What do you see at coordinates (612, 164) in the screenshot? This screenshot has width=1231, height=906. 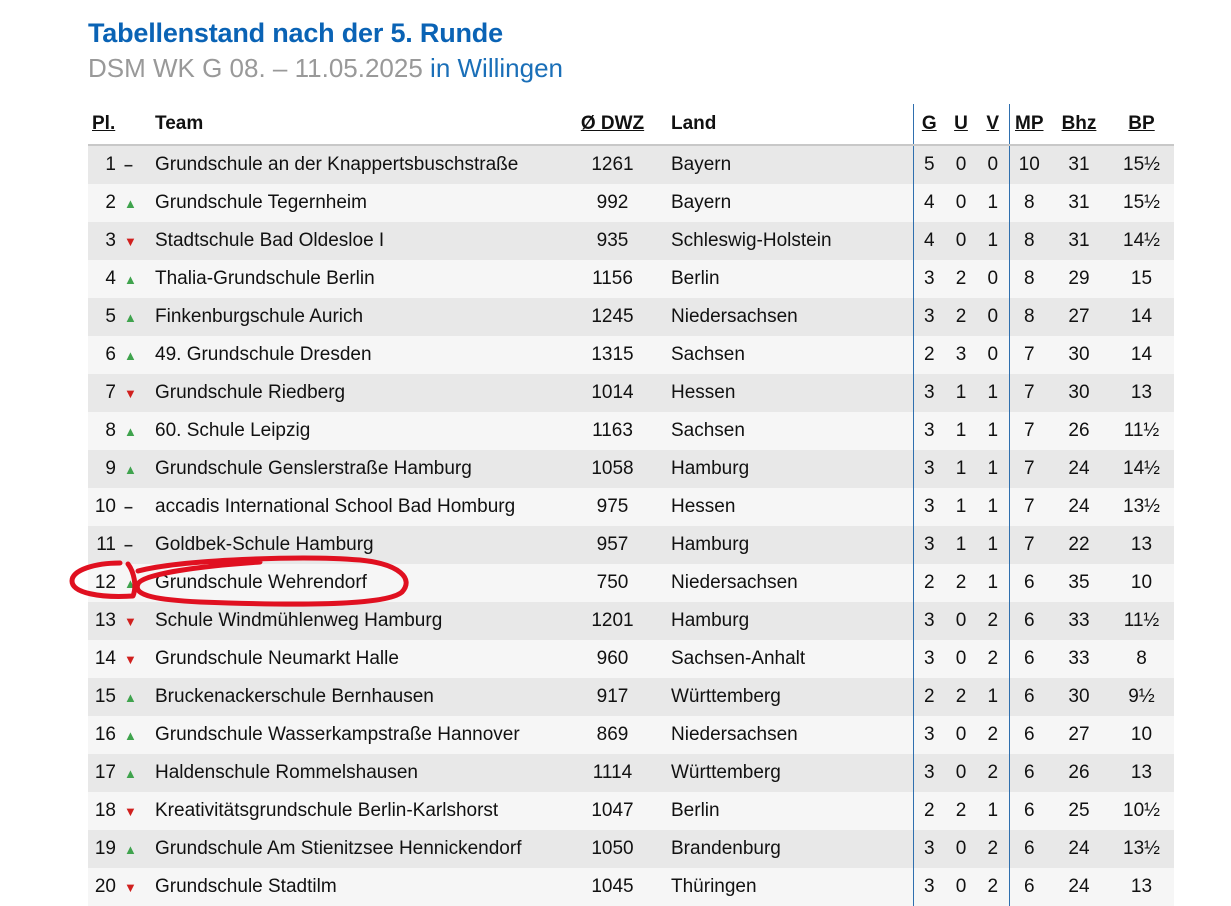 I see `dwz-cell: 1261` at bounding box center [612, 164].